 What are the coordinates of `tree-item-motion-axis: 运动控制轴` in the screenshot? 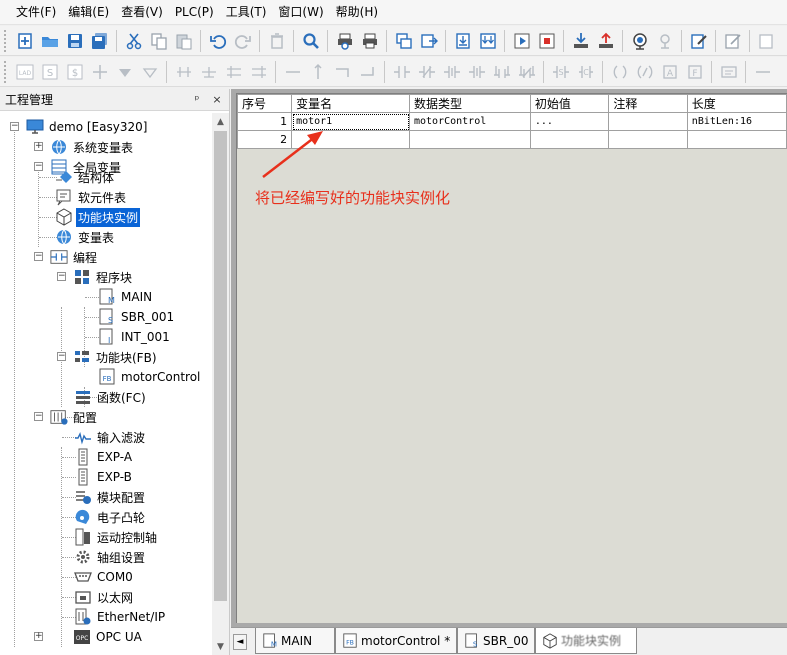 It's located at (116, 537).